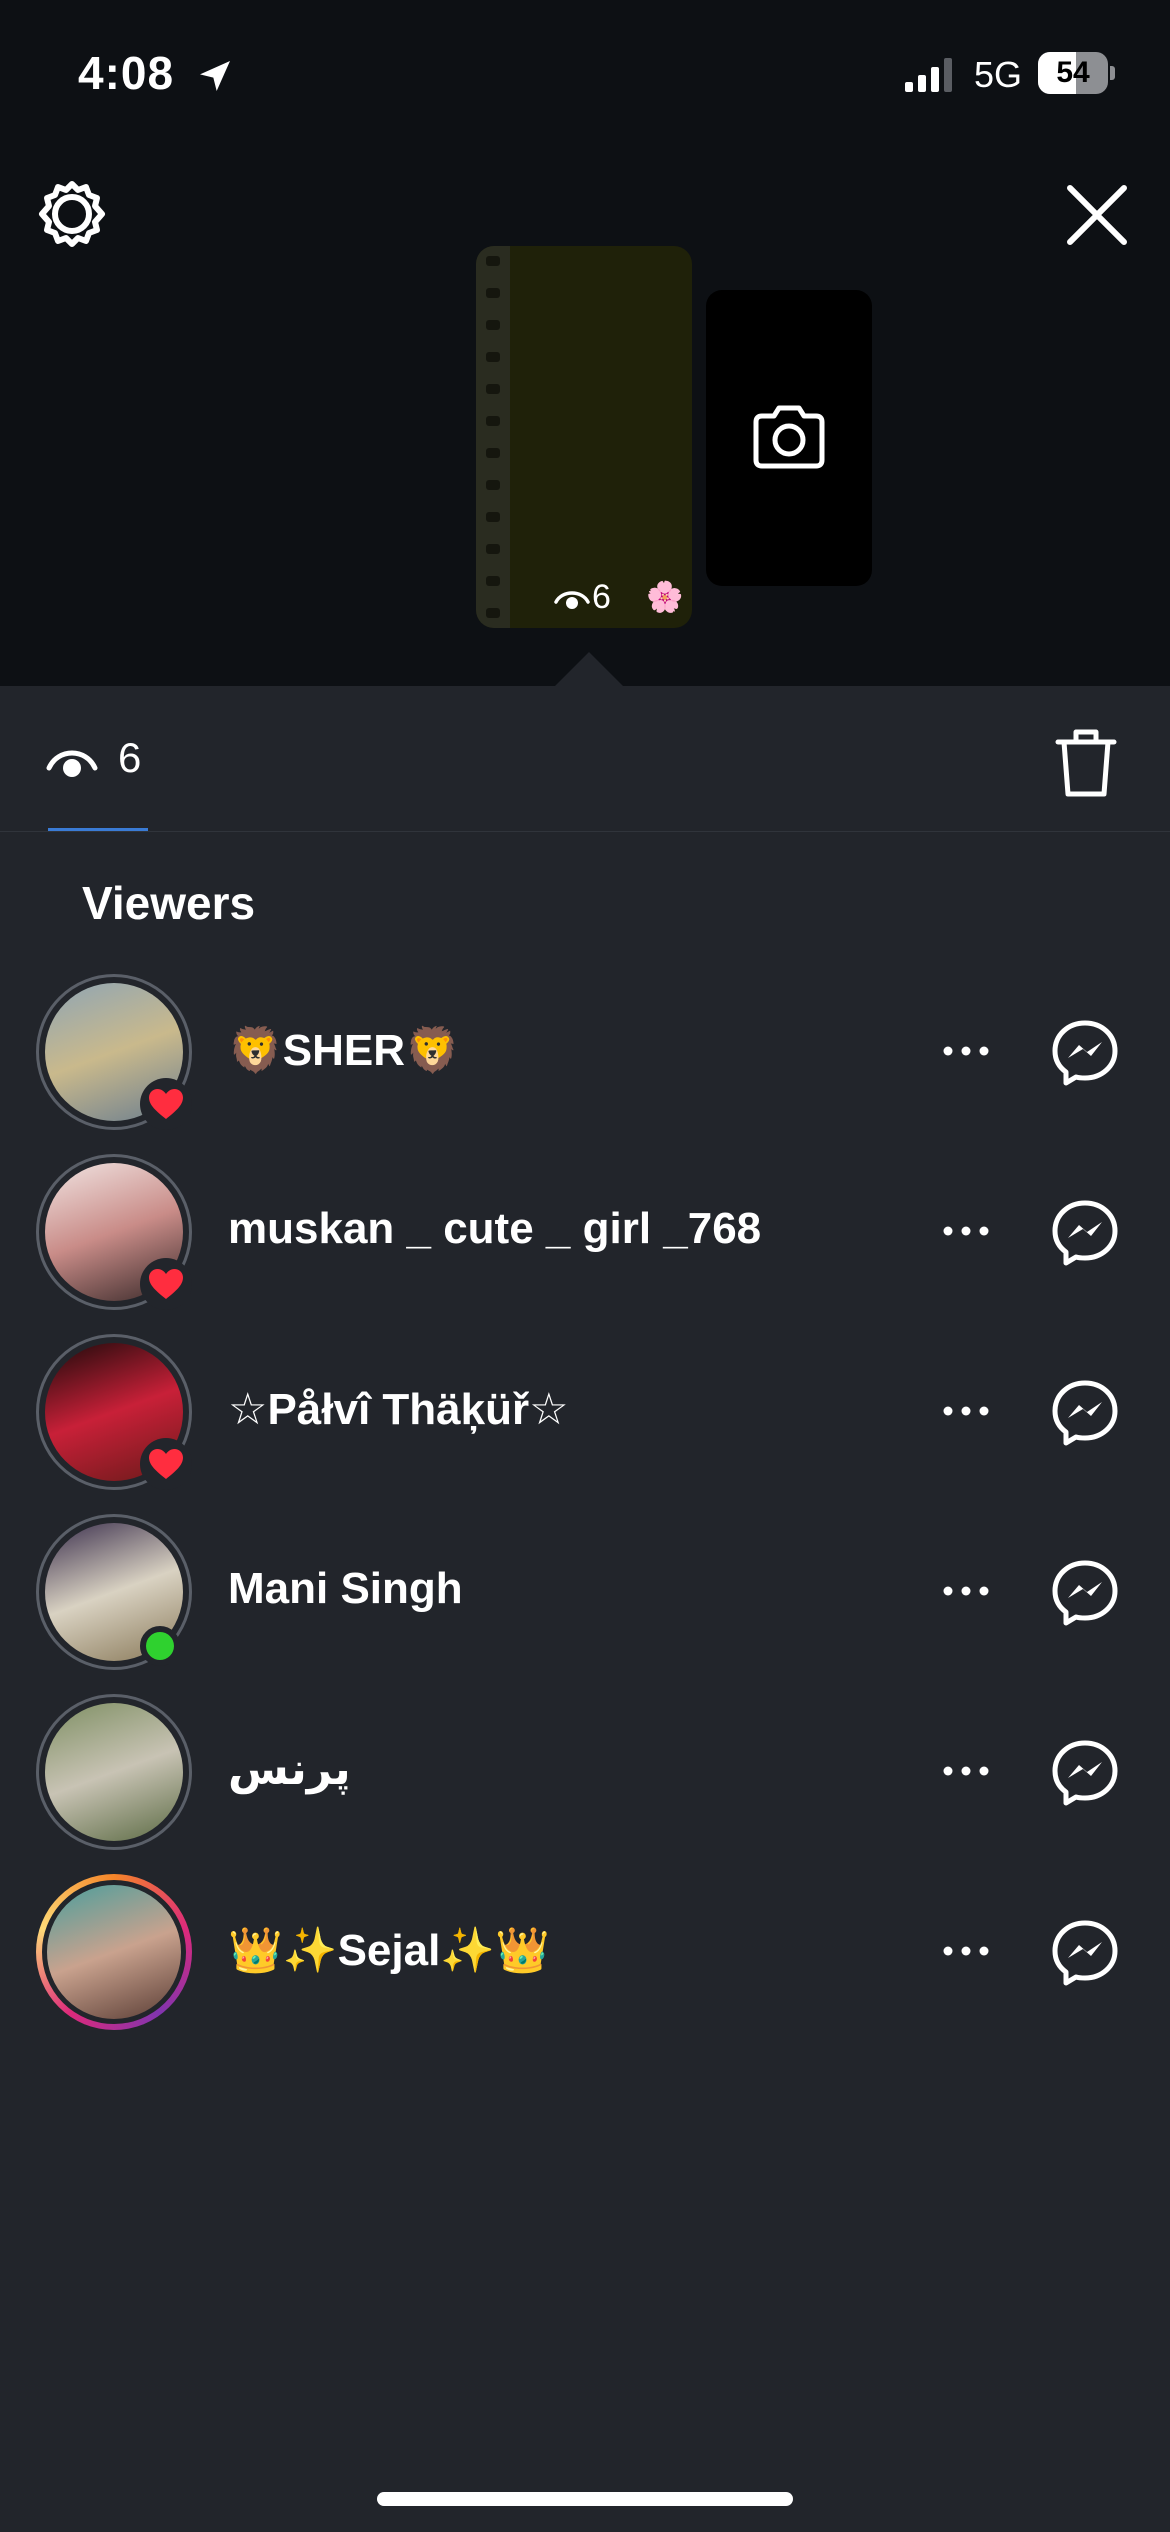  What do you see at coordinates (928, 75) in the screenshot?
I see `cellular-signal-icon` at bounding box center [928, 75].